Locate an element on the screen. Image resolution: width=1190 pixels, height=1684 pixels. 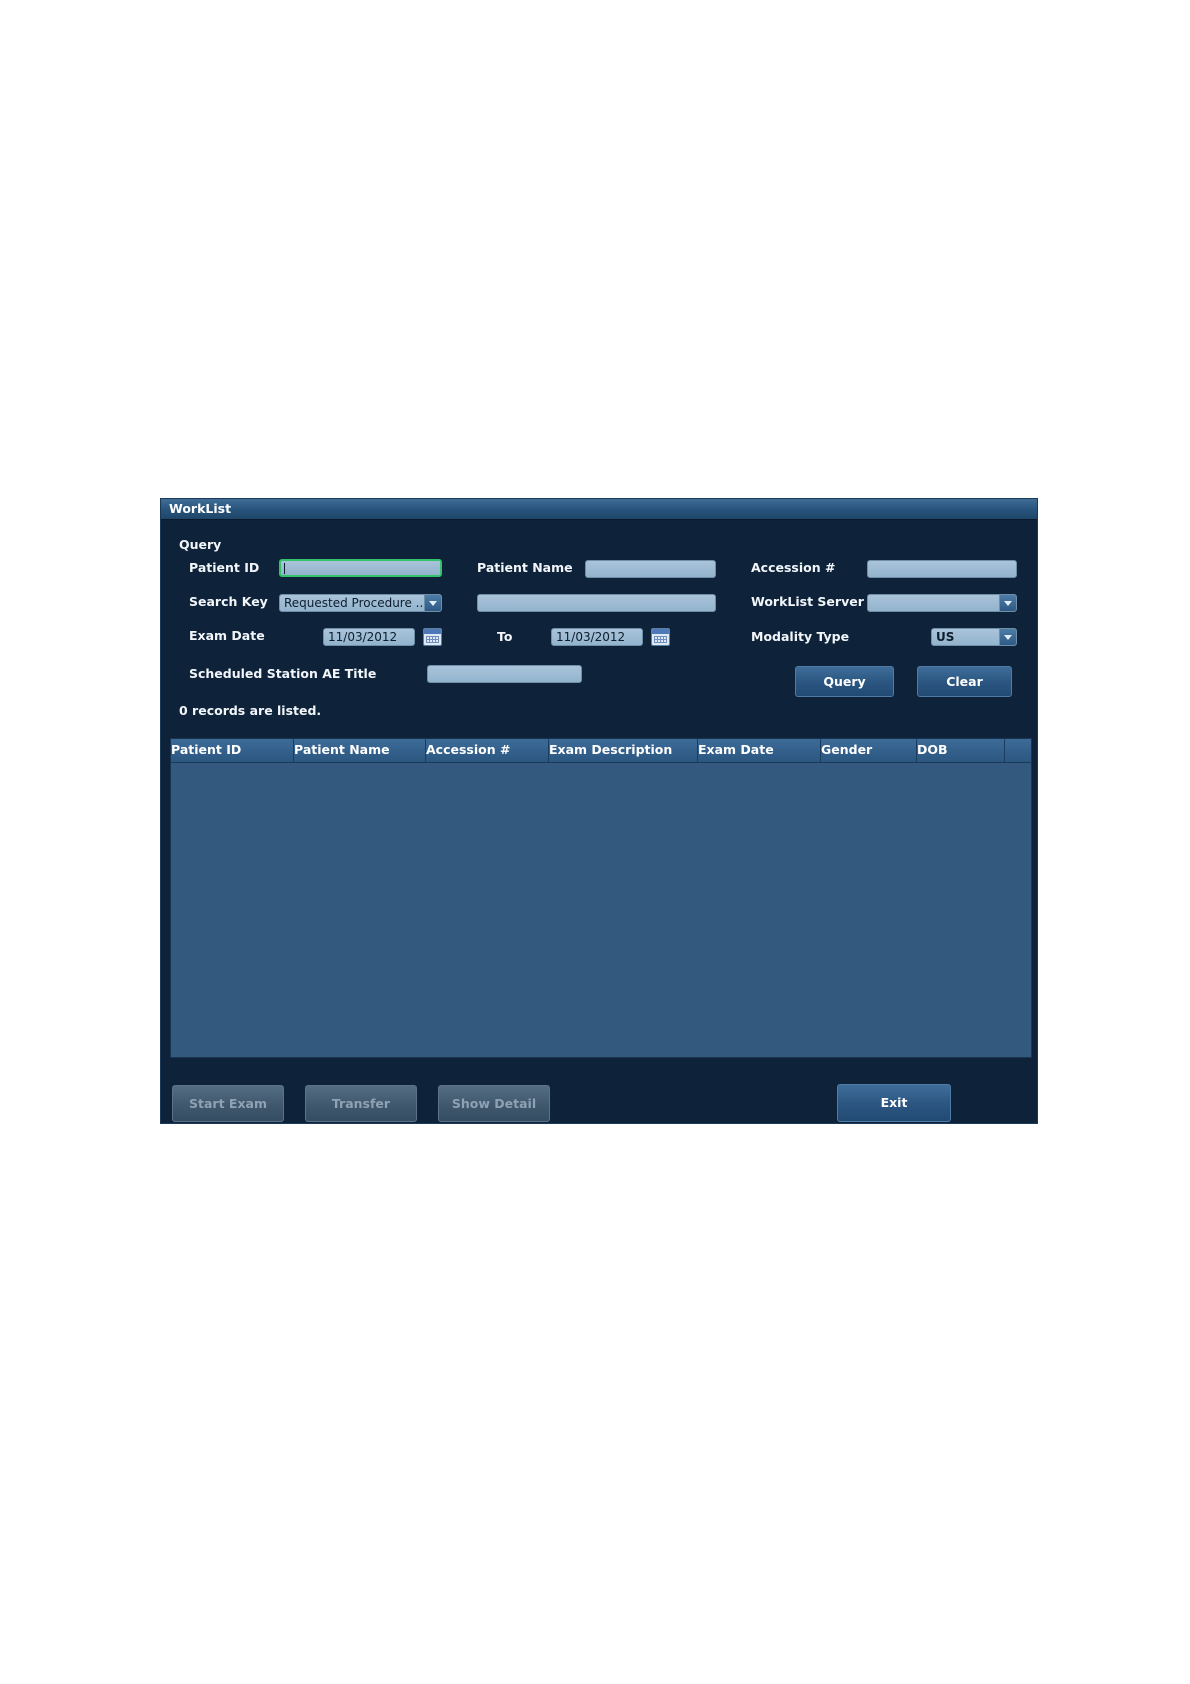
to-label: To is located at coordinates (505, 636).